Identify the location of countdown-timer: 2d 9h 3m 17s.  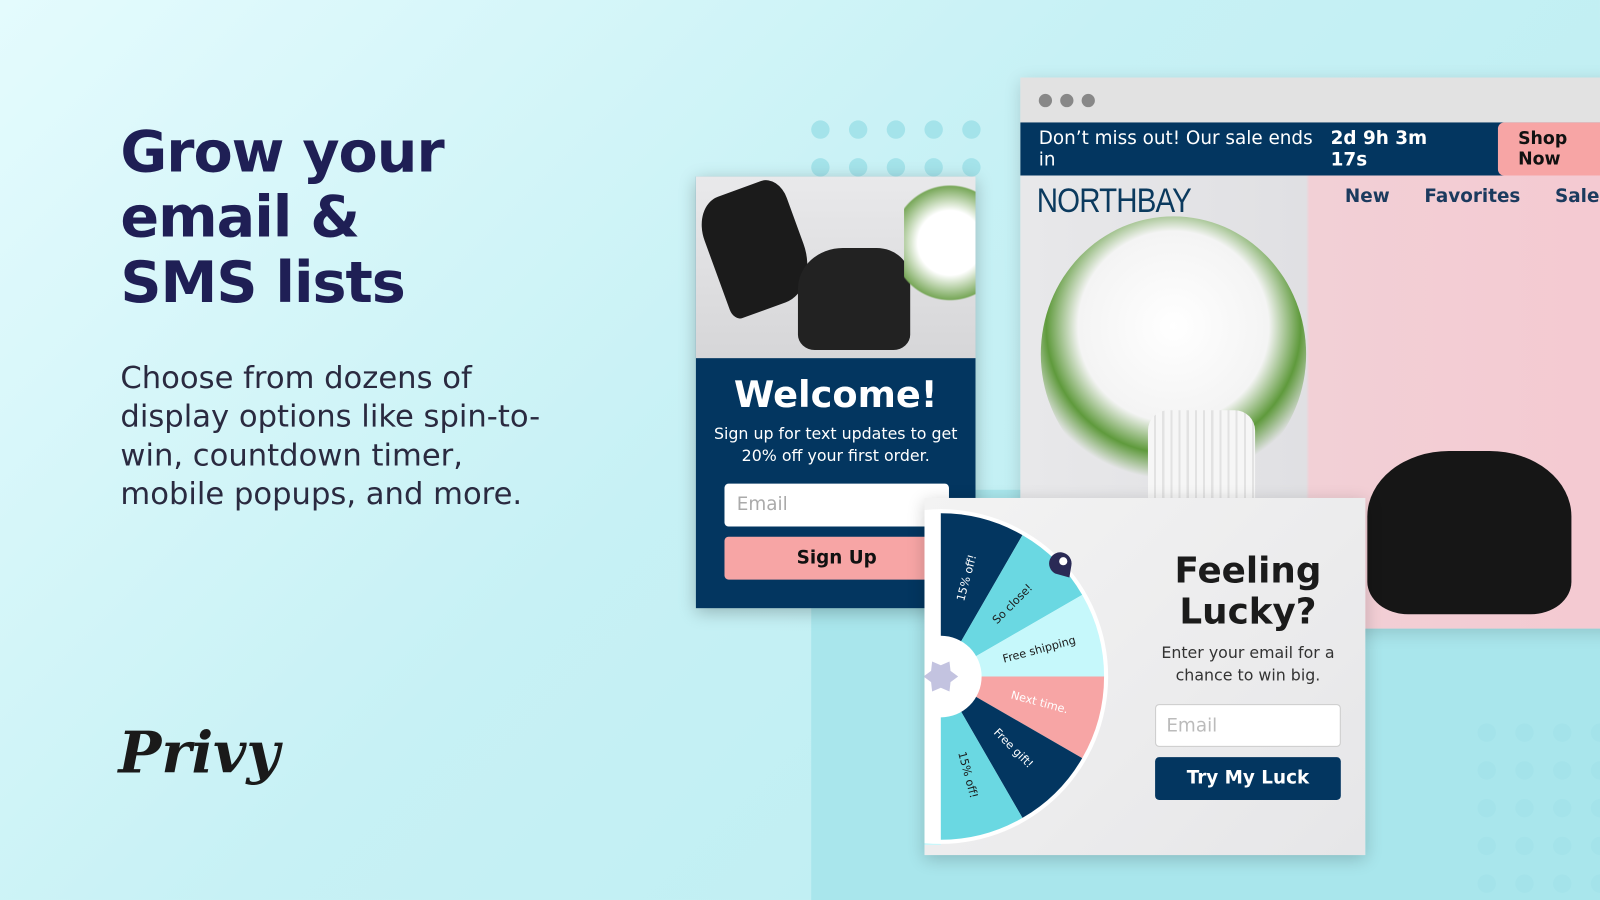
(1379, 149).